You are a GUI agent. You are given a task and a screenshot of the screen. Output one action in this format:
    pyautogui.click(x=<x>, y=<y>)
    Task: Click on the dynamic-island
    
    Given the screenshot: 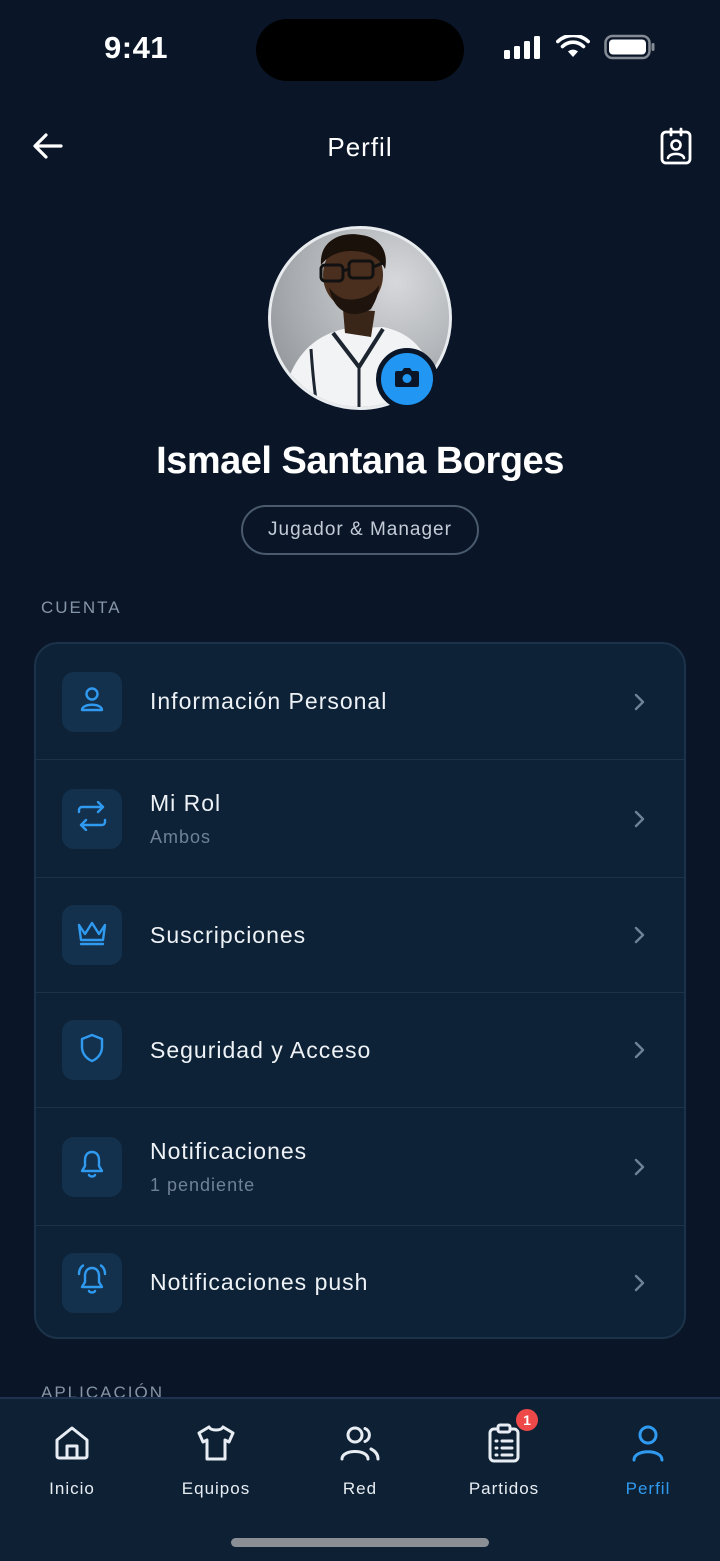 What is the action you would take?
    pyautogui.click(x=360, y=50)
    